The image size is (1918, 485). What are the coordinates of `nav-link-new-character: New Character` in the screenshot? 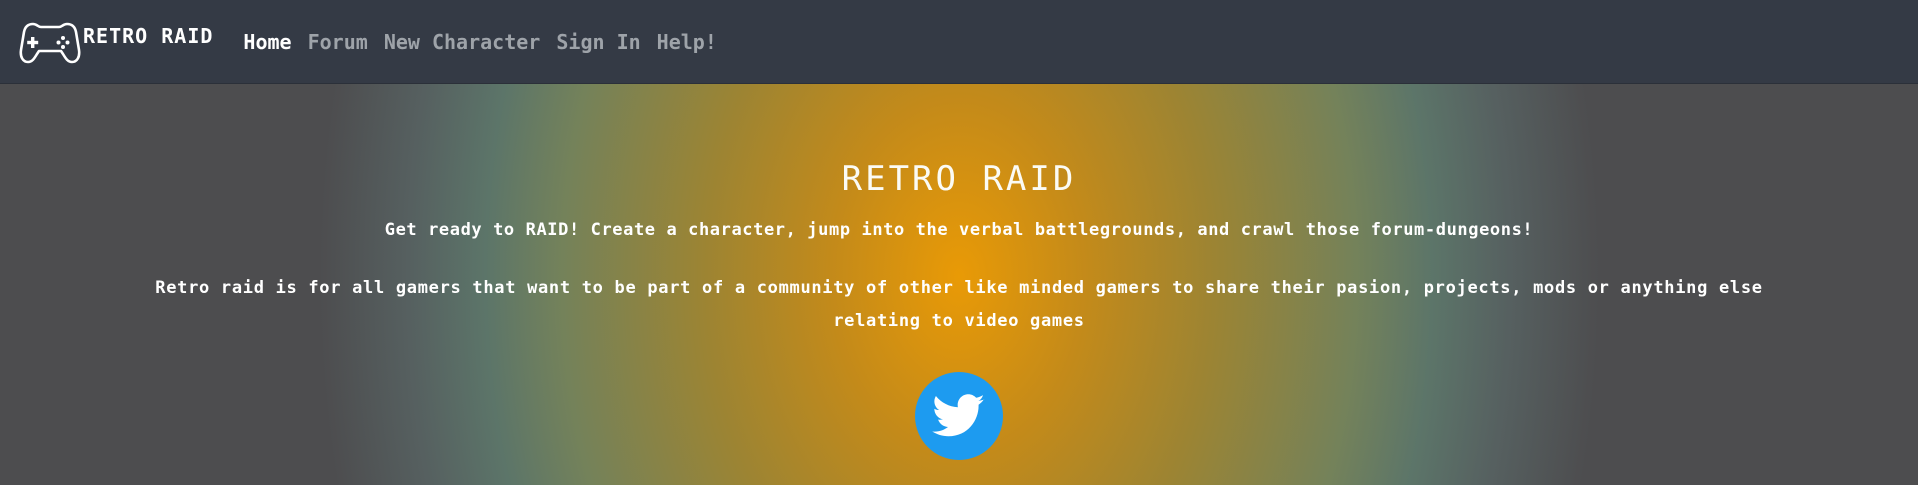 It's located at (462, 42).